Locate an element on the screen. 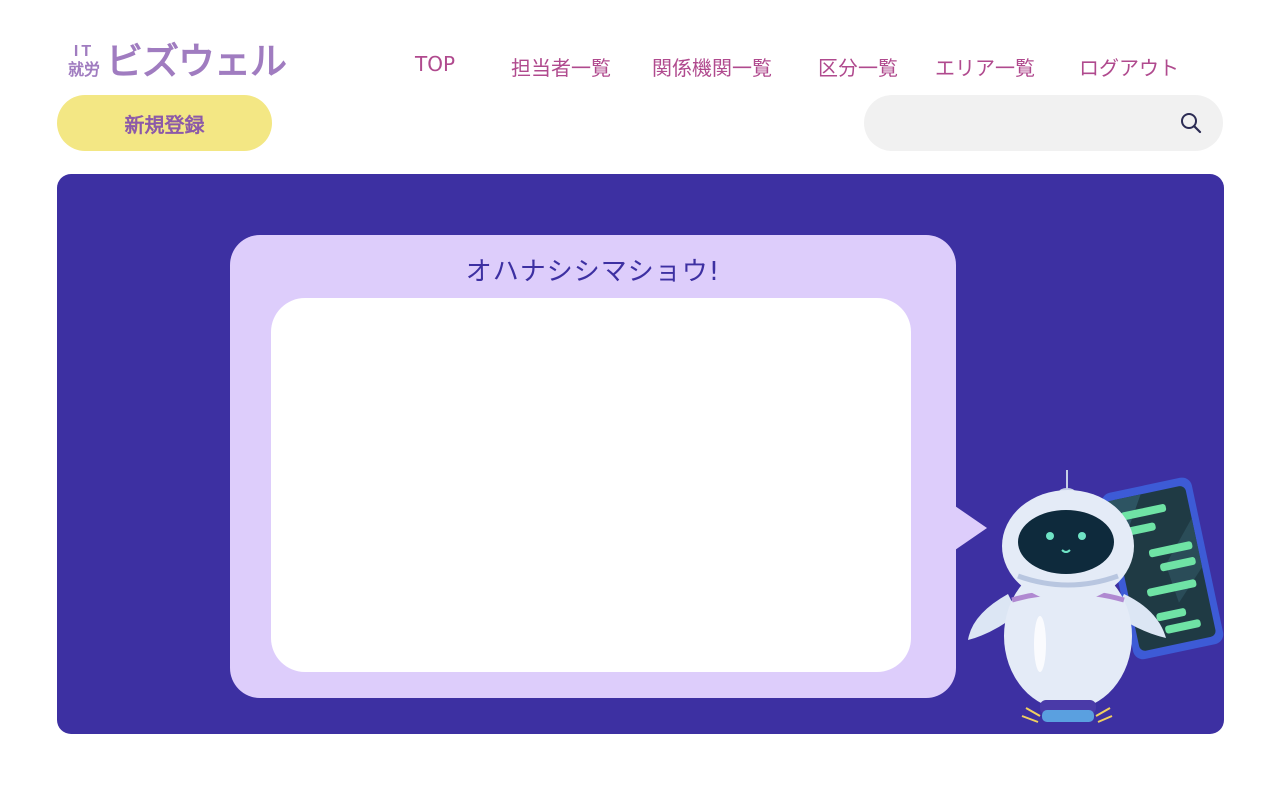  nav-item-staff-list: 担当者一覧 is located at coordinates (561, 66).